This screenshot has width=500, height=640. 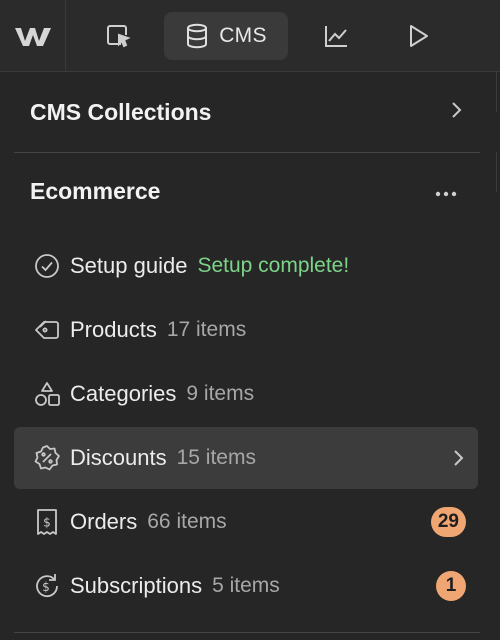 I want to click on item-status: Setup complete!, so click(x=273, y=265).